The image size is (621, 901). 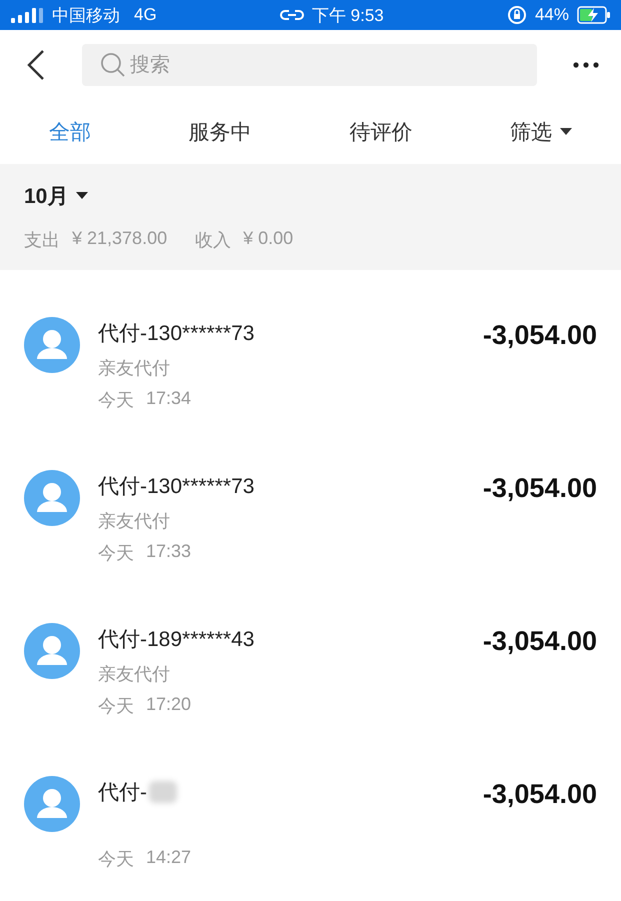 I want to click on more-button, so click(x=586, y=65).